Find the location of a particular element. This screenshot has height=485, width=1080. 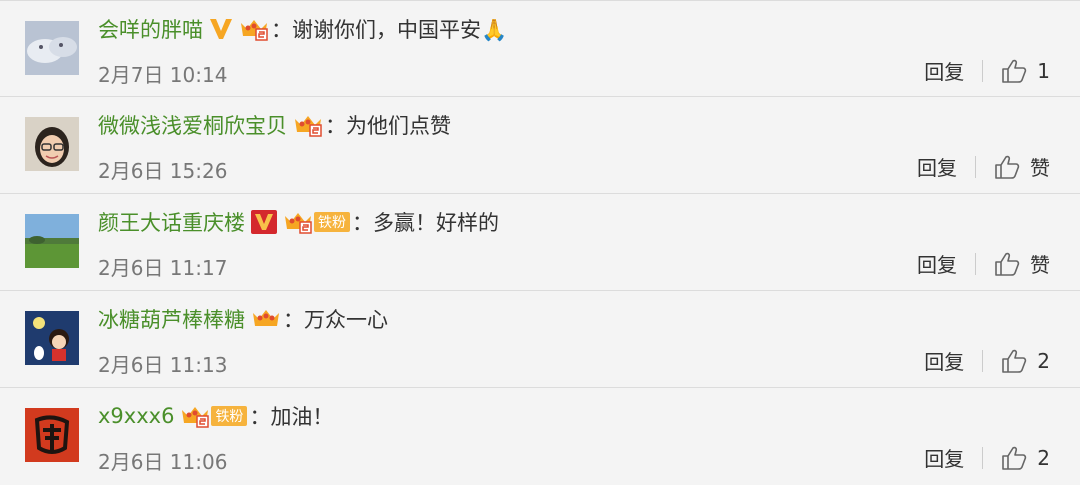

comment-text: 多赢！好样的 is located at coordinates (436, 223).